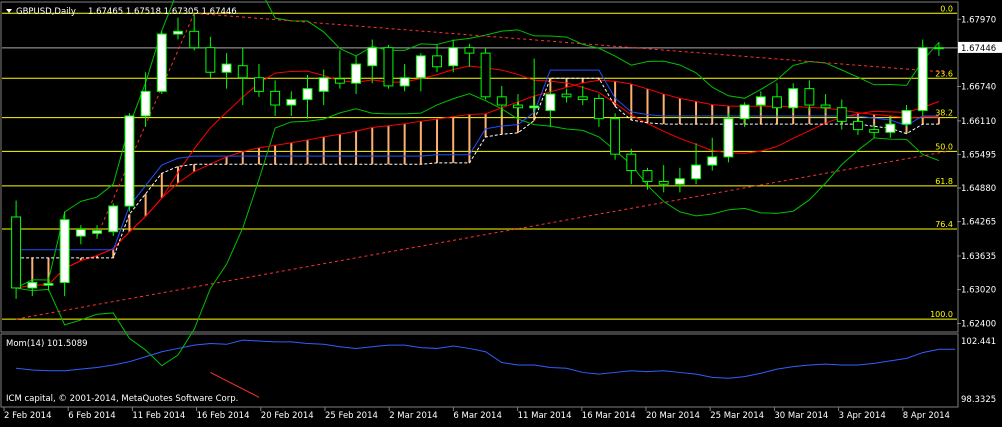  I want to click on symbol-dropdown-icon, so click(9, 11).